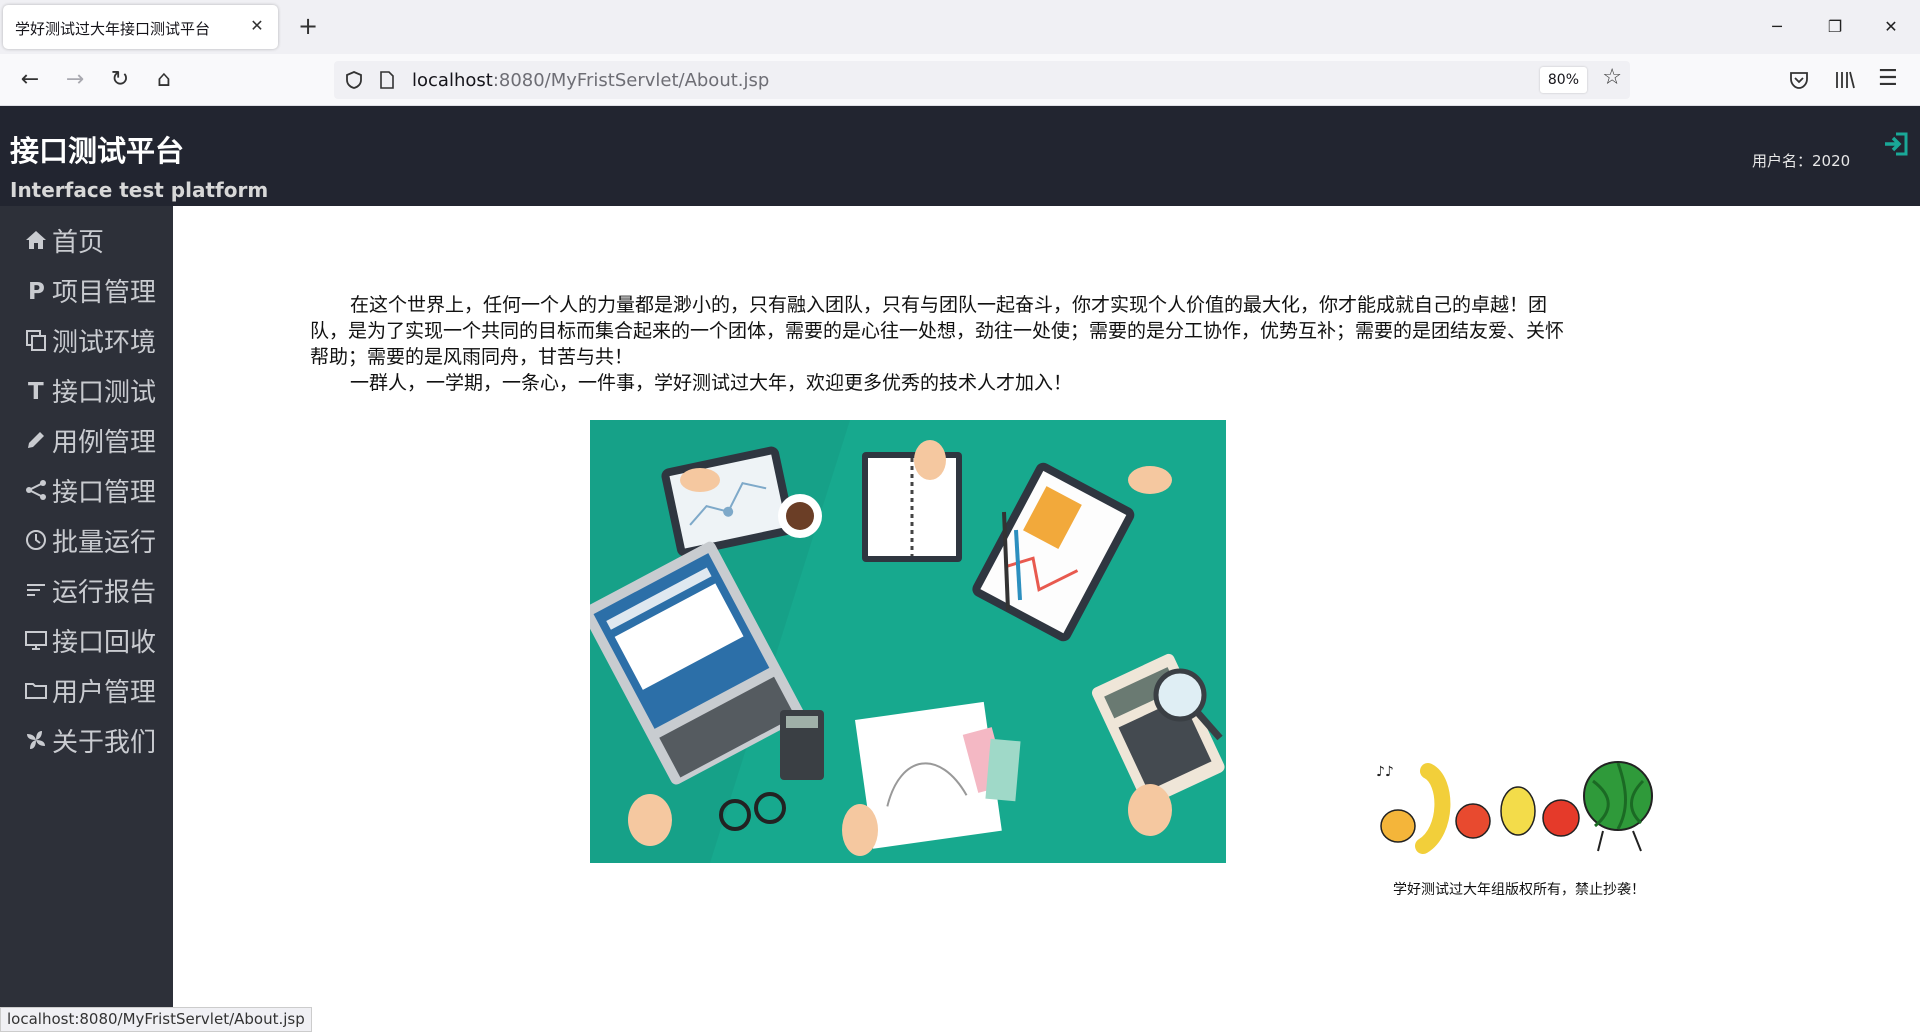  Describe the element at coordinates (1612, 77) in the screenshot. I see `bookmark-star-icon: ☆` at that location.